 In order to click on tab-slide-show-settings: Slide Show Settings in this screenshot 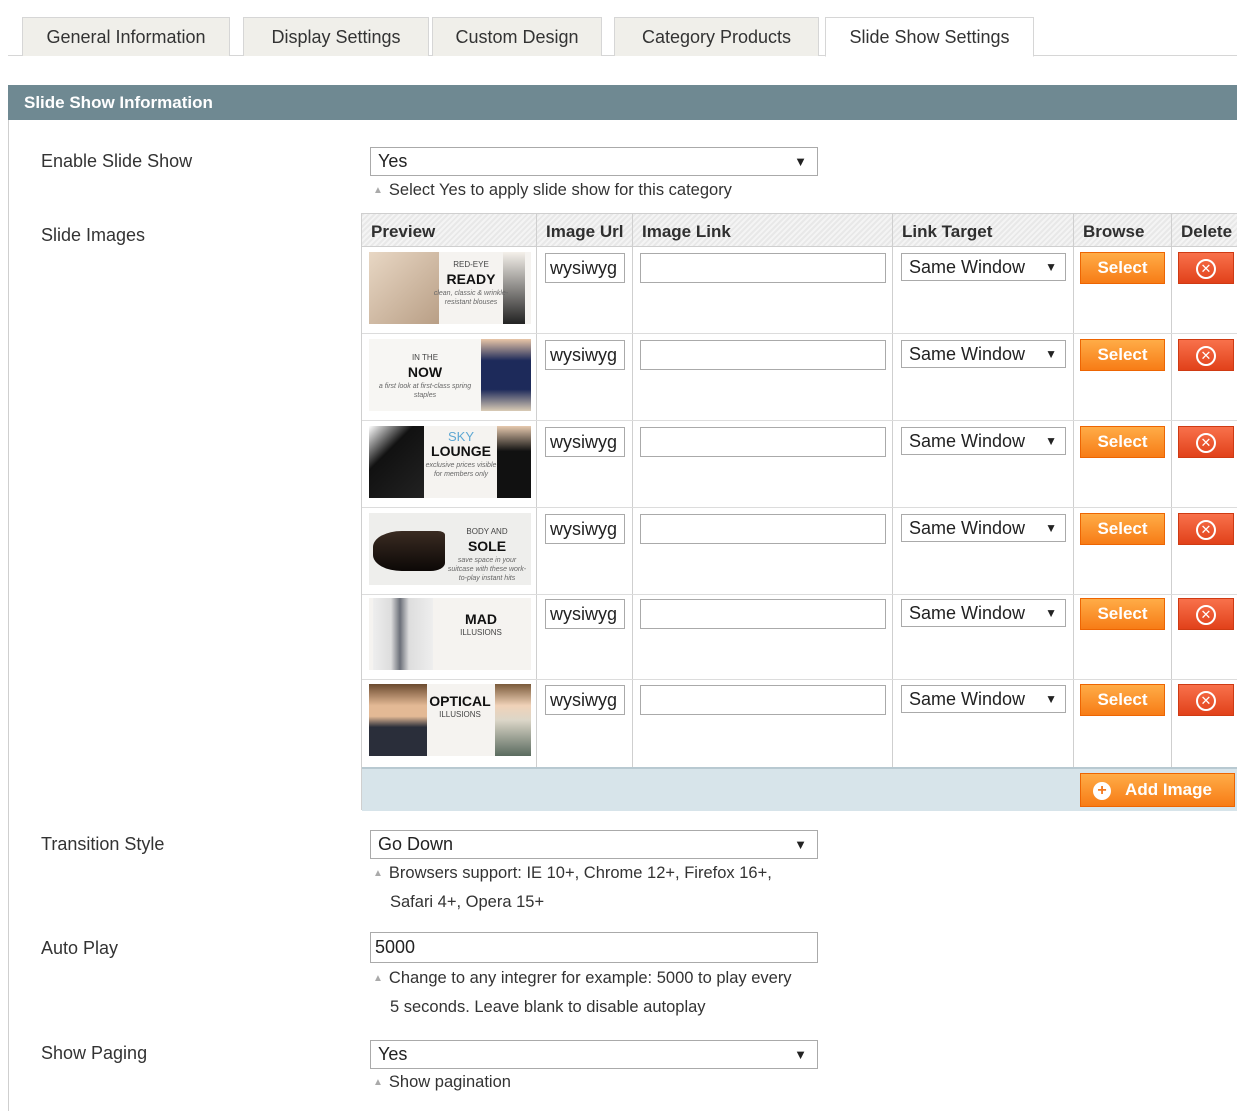, I will do `click(929, 37)`.